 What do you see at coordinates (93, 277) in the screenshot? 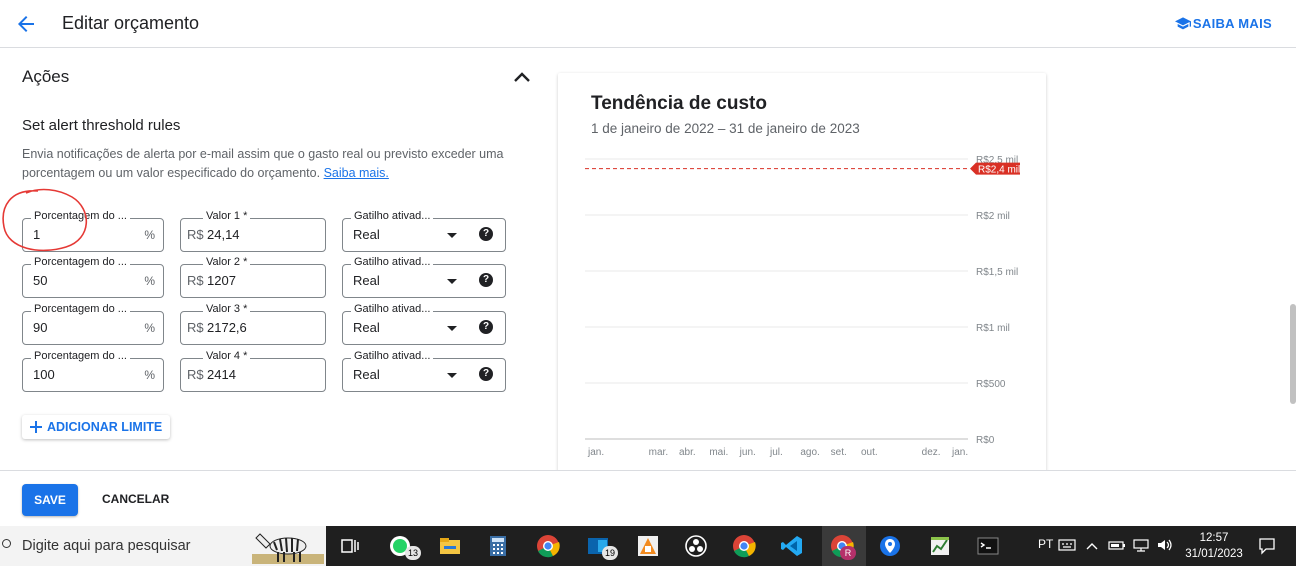
I see `percent-field: Porcentagem do ... 50 %` at bounding box center [93, 277].